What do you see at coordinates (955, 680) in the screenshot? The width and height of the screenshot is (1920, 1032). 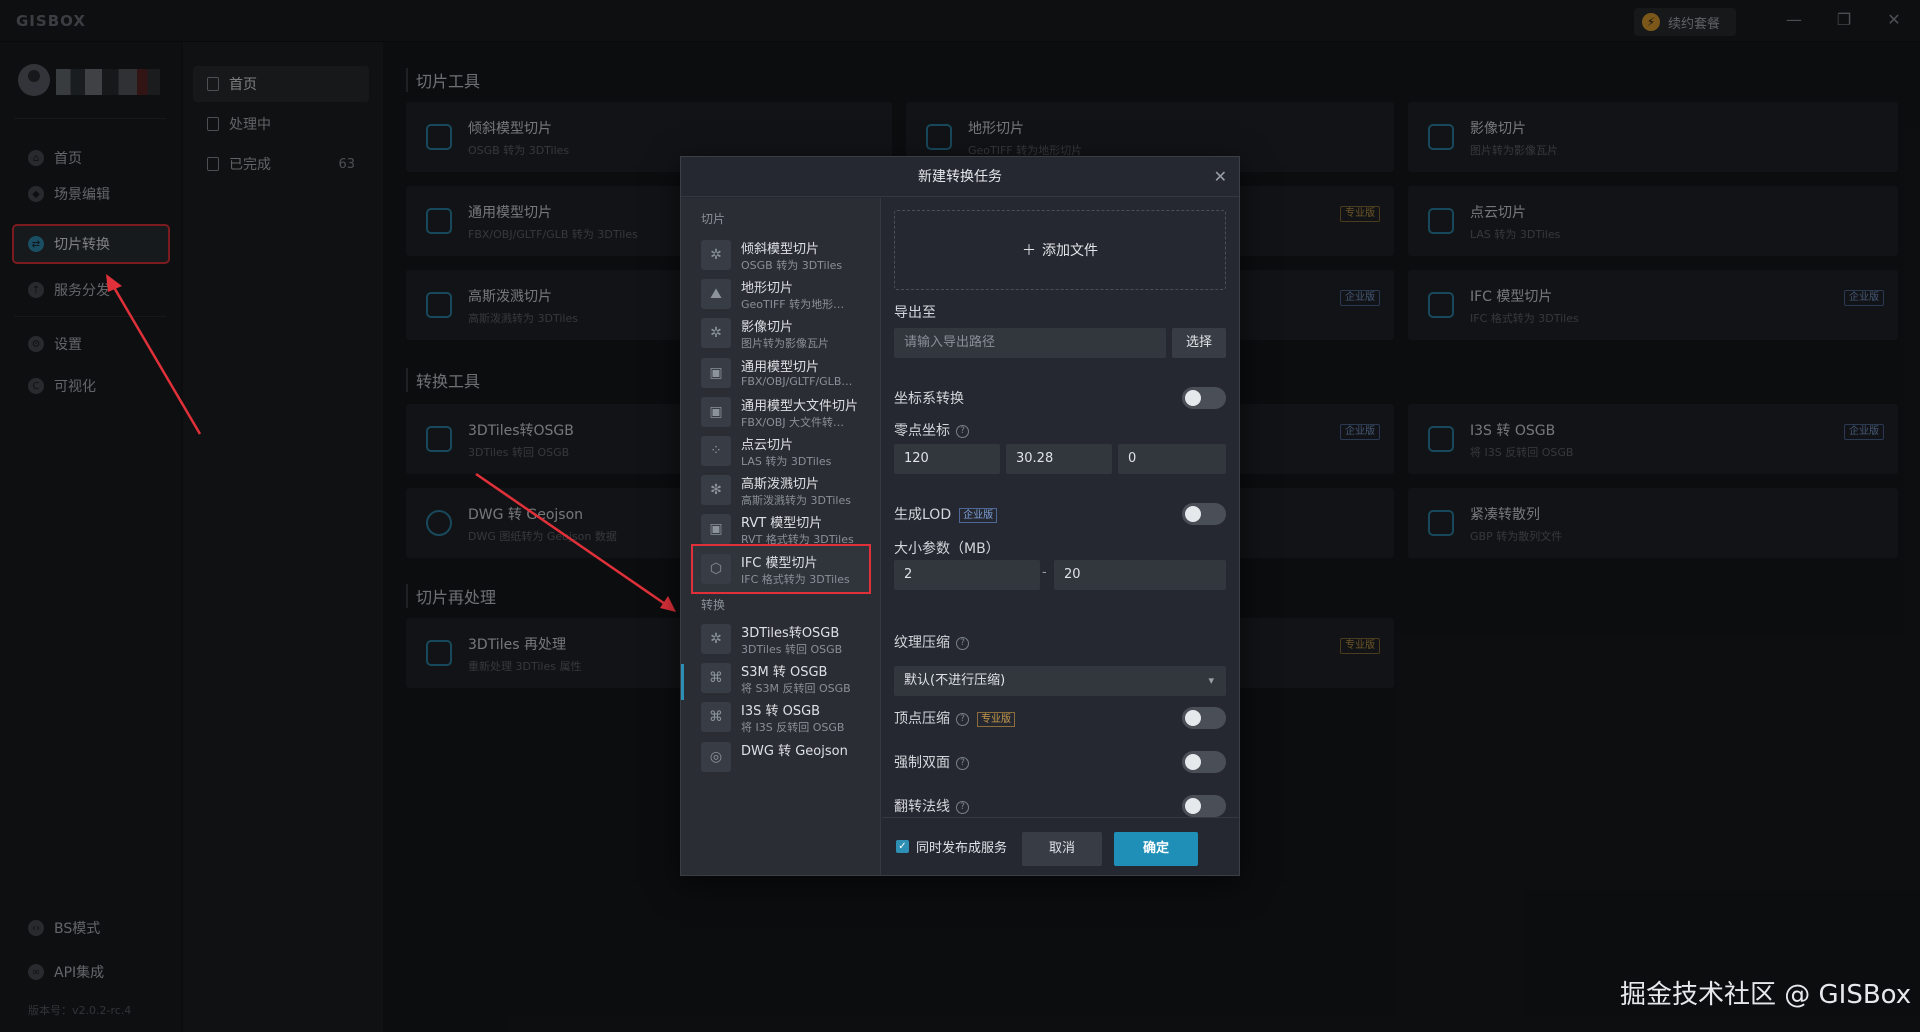 I see `texture-select-value: 默认(不进行压缩)` at bounding box center [955, 680].